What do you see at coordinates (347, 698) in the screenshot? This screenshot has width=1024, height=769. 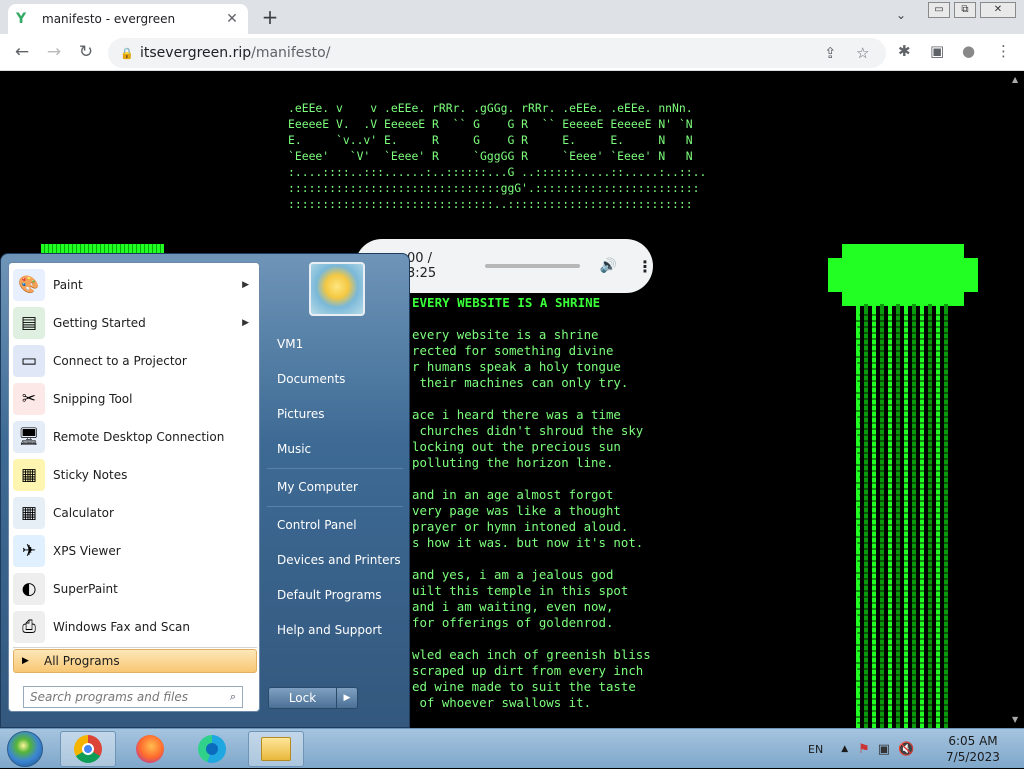 I see `power-options-arrow-icon: ▶` at bounding box center [347, 698].